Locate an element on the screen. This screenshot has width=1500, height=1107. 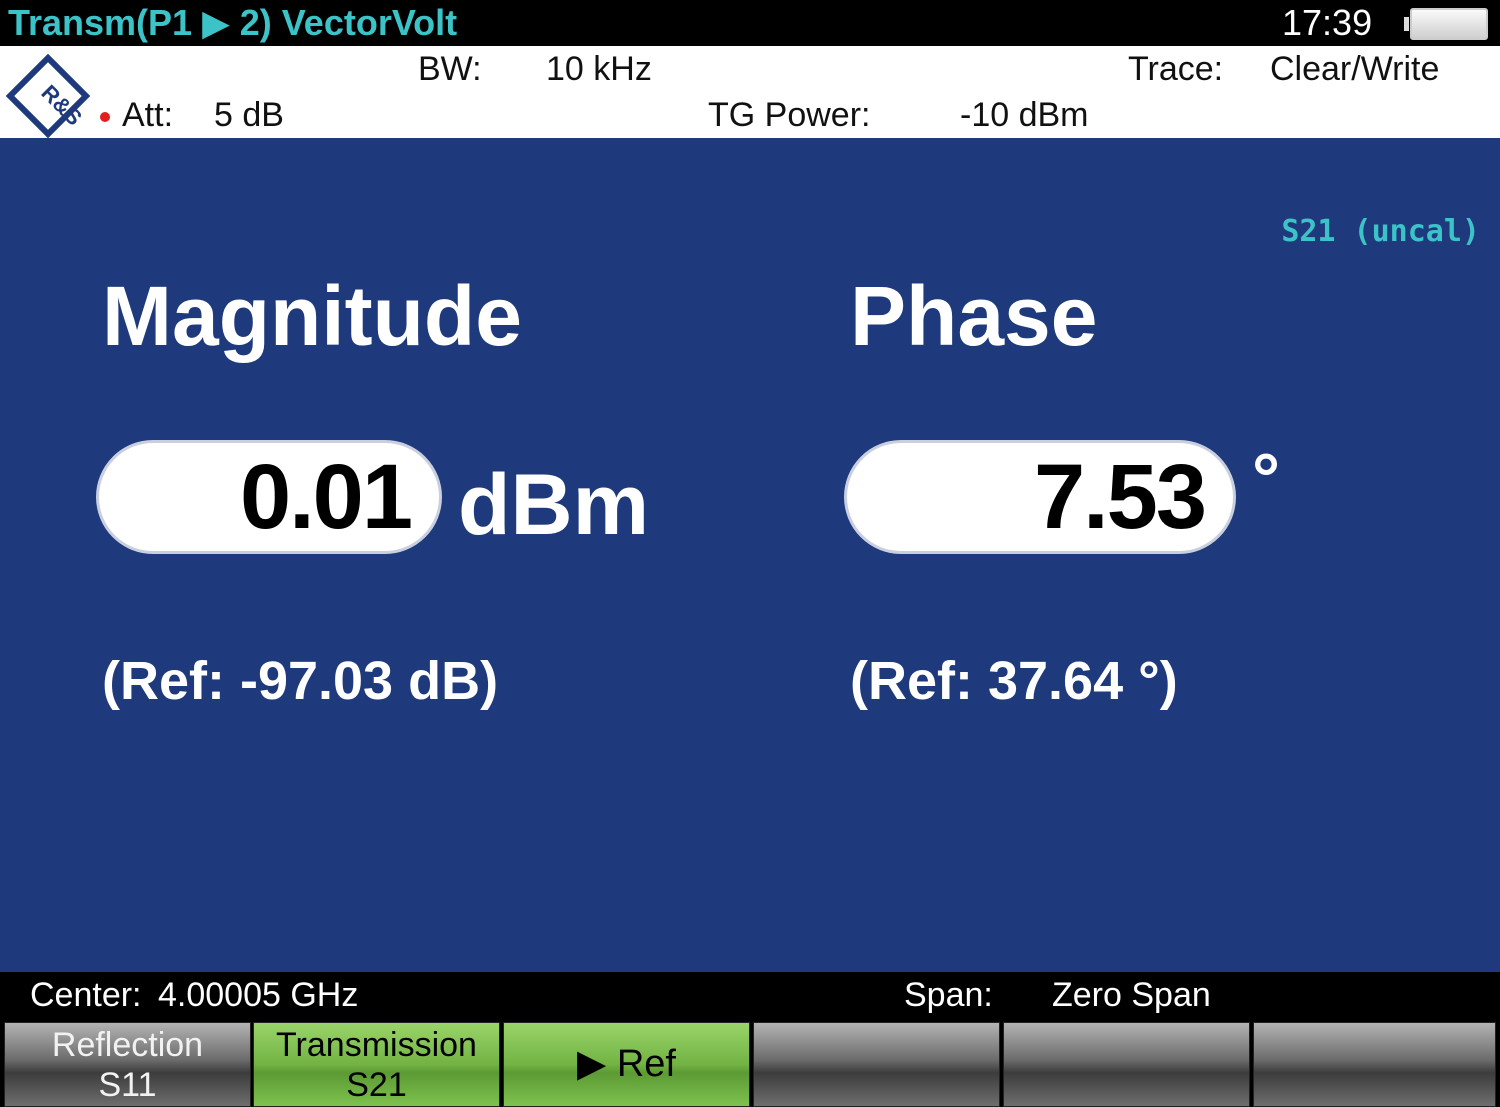
phase-heading: Phase is located at coordinates (974, 316).